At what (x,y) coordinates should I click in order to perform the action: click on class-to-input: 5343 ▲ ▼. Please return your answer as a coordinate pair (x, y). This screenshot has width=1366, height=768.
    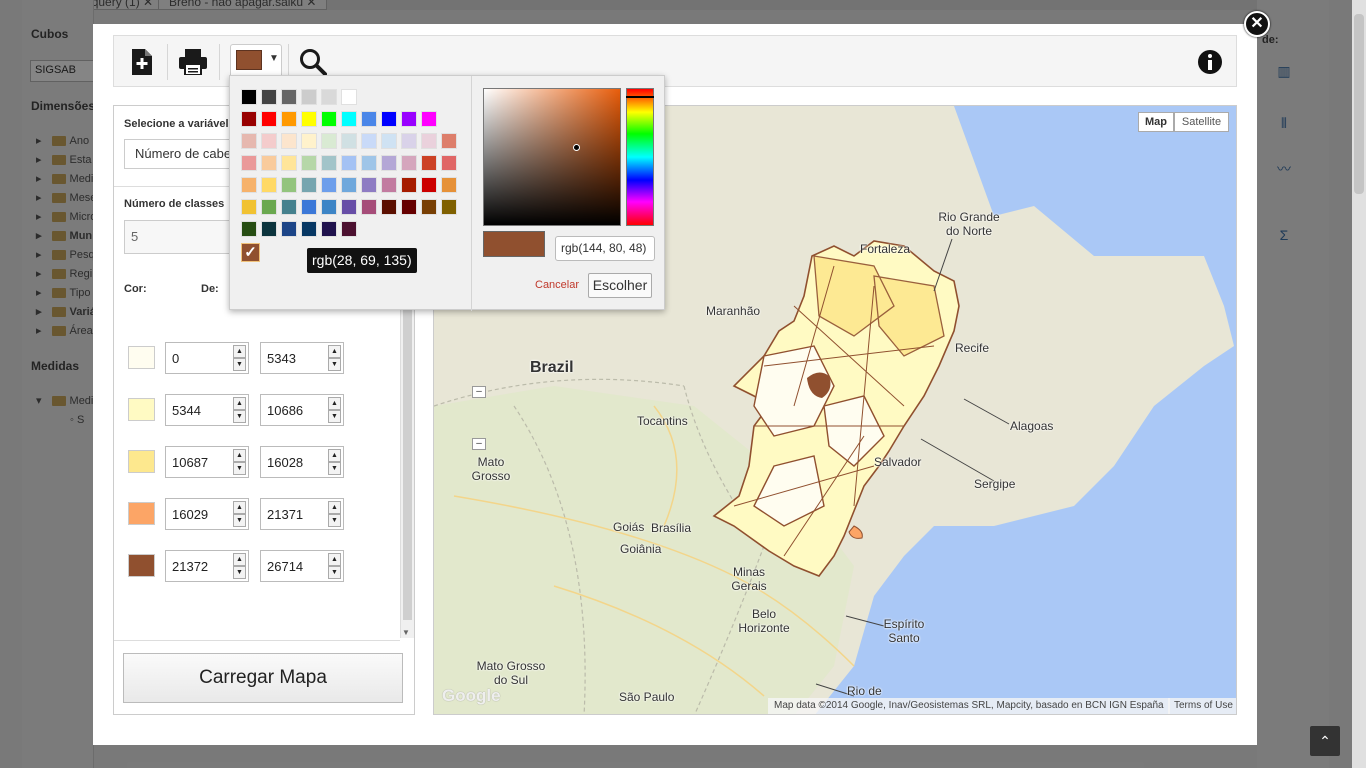
    Looking at the image, I should click on (302, 358).